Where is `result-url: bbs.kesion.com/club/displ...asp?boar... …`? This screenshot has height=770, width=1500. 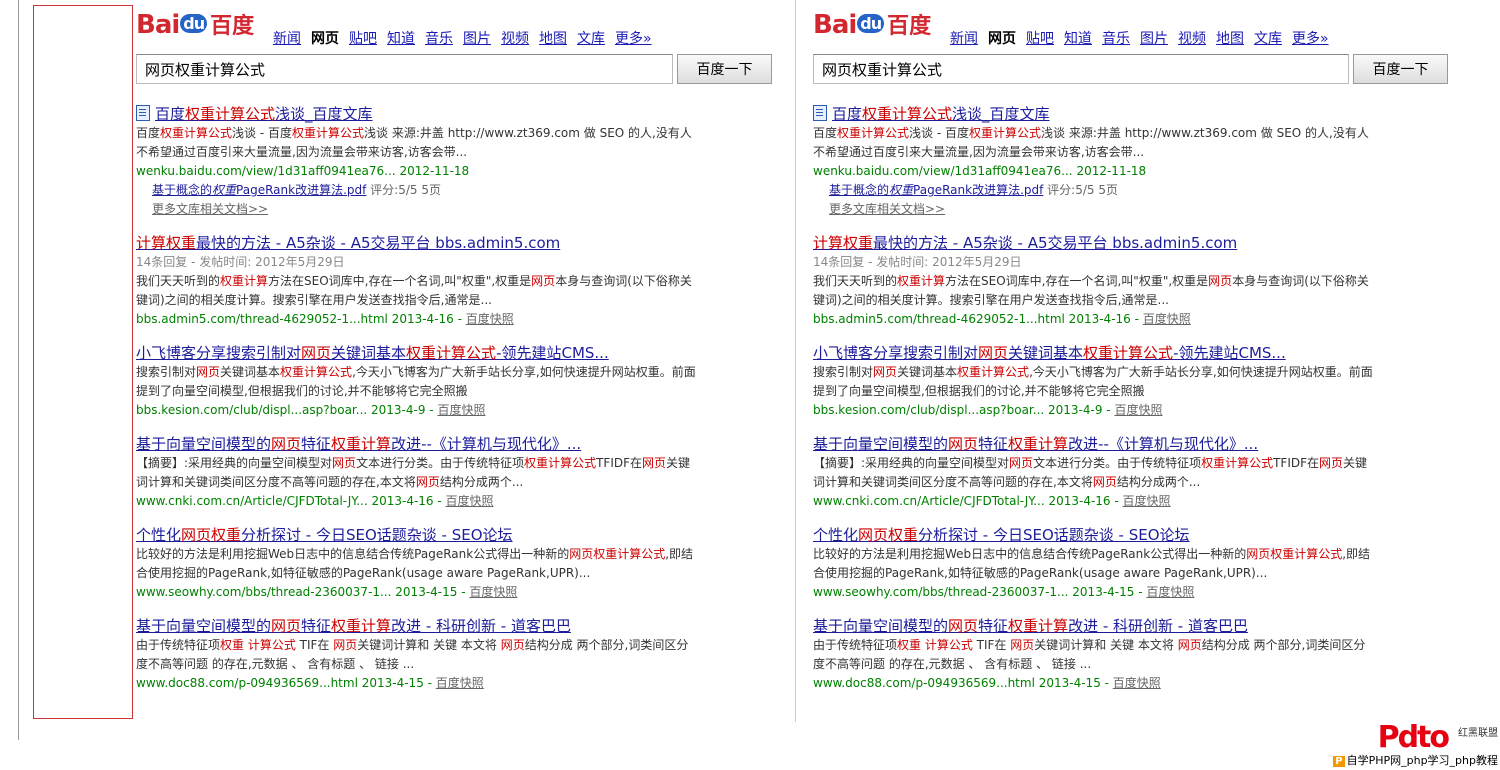 result-url: bbs.kesion.com/club/displ...asp?boar... … is located at coordinates (988, 410).